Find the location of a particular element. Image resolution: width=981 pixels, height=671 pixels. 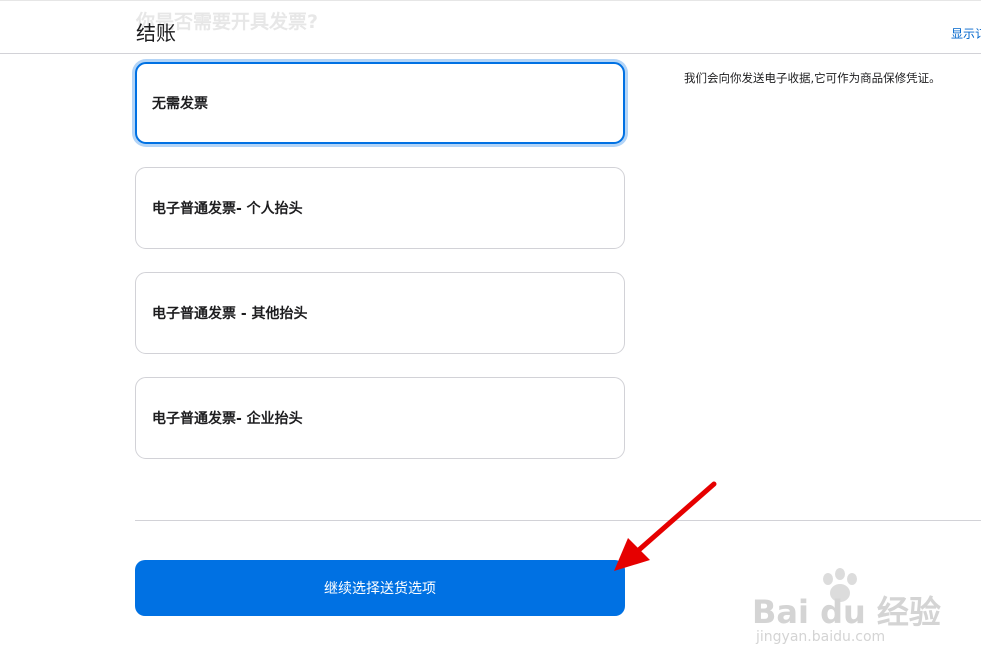

invoice-option-other: 电子普通发票 - 其他抬头 is located at coordinates (380, 313).